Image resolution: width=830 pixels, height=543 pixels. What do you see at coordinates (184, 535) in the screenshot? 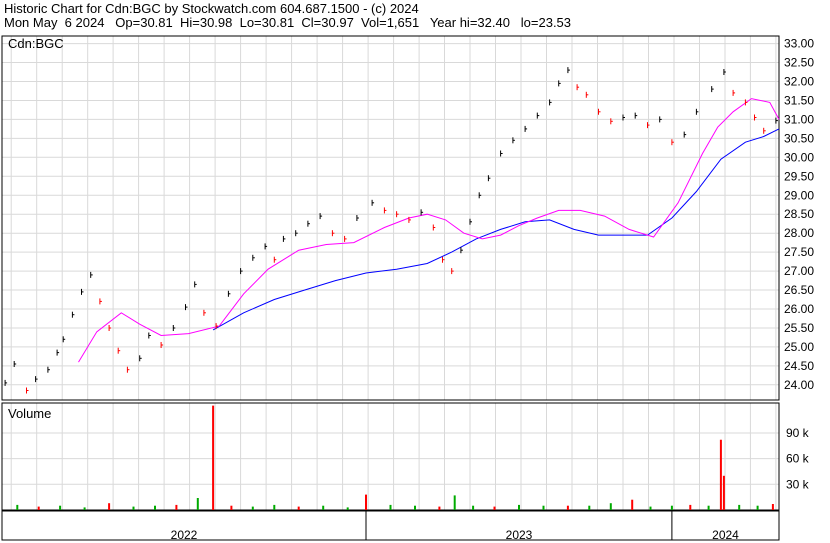
I see `year-label: 2022` at bounding box center [184, 535].